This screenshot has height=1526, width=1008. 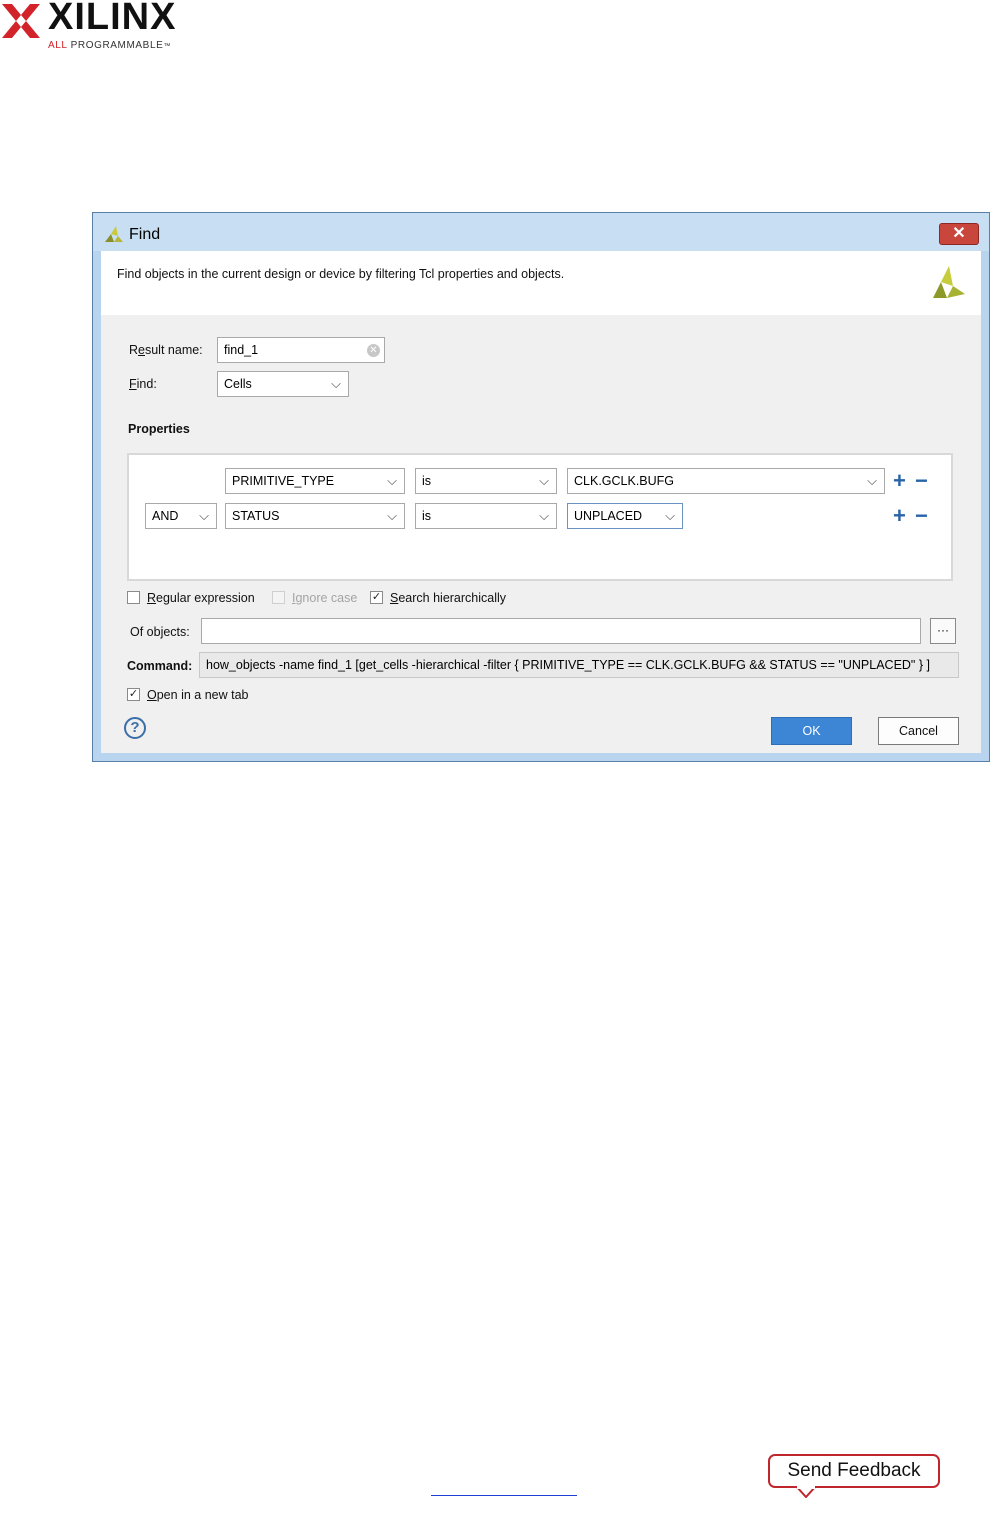 What do you see at coordinates (197, 695) in the screenshot?
I see `open-in-new-tab-label: Open in a new tab` at bounding box center [197, 695].